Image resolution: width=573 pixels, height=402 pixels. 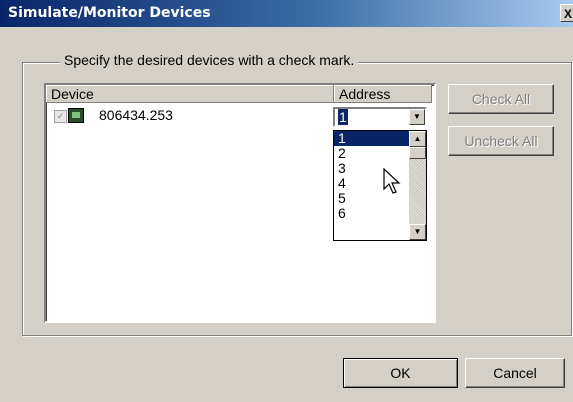 I want to click on address-combobox: 1 ▼, so click(x=380, y=117).